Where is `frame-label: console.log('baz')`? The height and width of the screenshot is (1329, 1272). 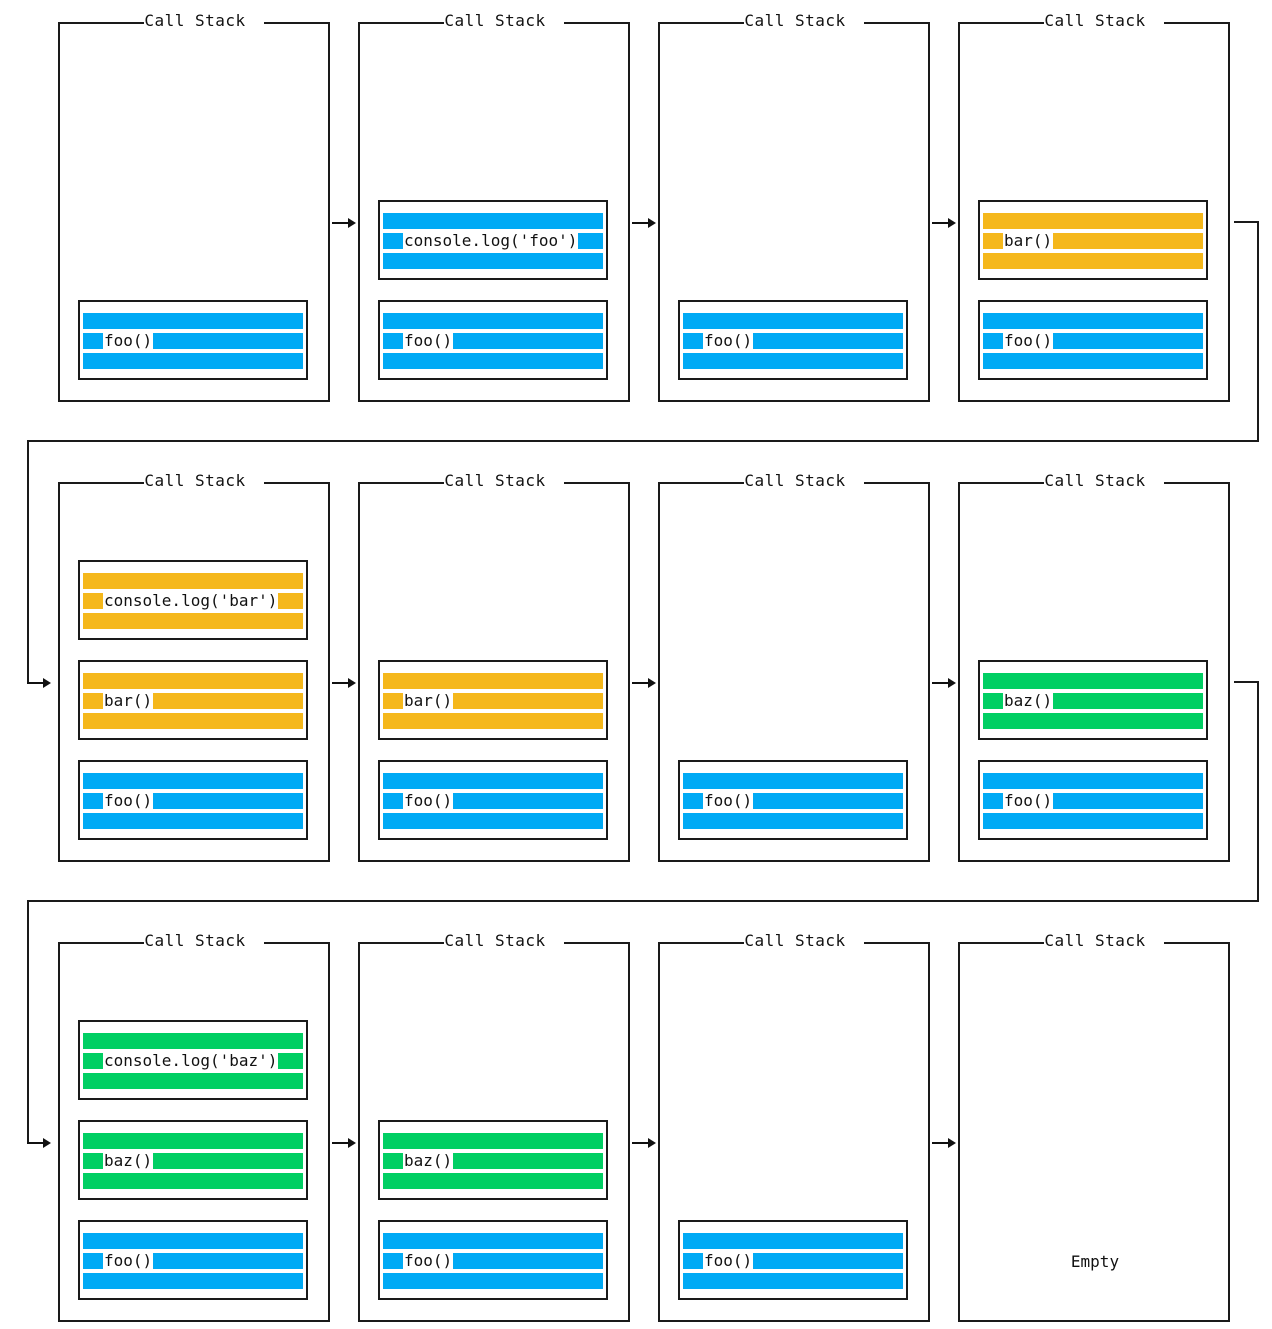
frame-label: console.log('baz') is located at coordinates (191, 1061).